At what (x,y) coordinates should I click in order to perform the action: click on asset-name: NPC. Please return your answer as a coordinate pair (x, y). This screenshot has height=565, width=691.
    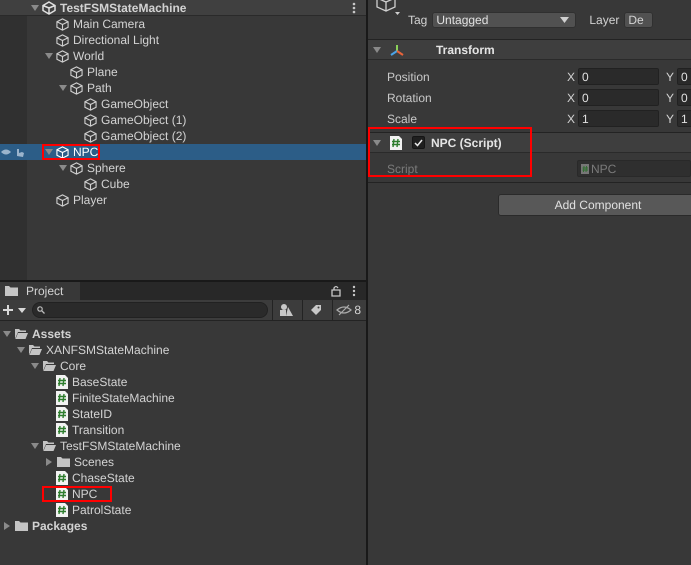
    Looking at the image, I should click on (85, 494).